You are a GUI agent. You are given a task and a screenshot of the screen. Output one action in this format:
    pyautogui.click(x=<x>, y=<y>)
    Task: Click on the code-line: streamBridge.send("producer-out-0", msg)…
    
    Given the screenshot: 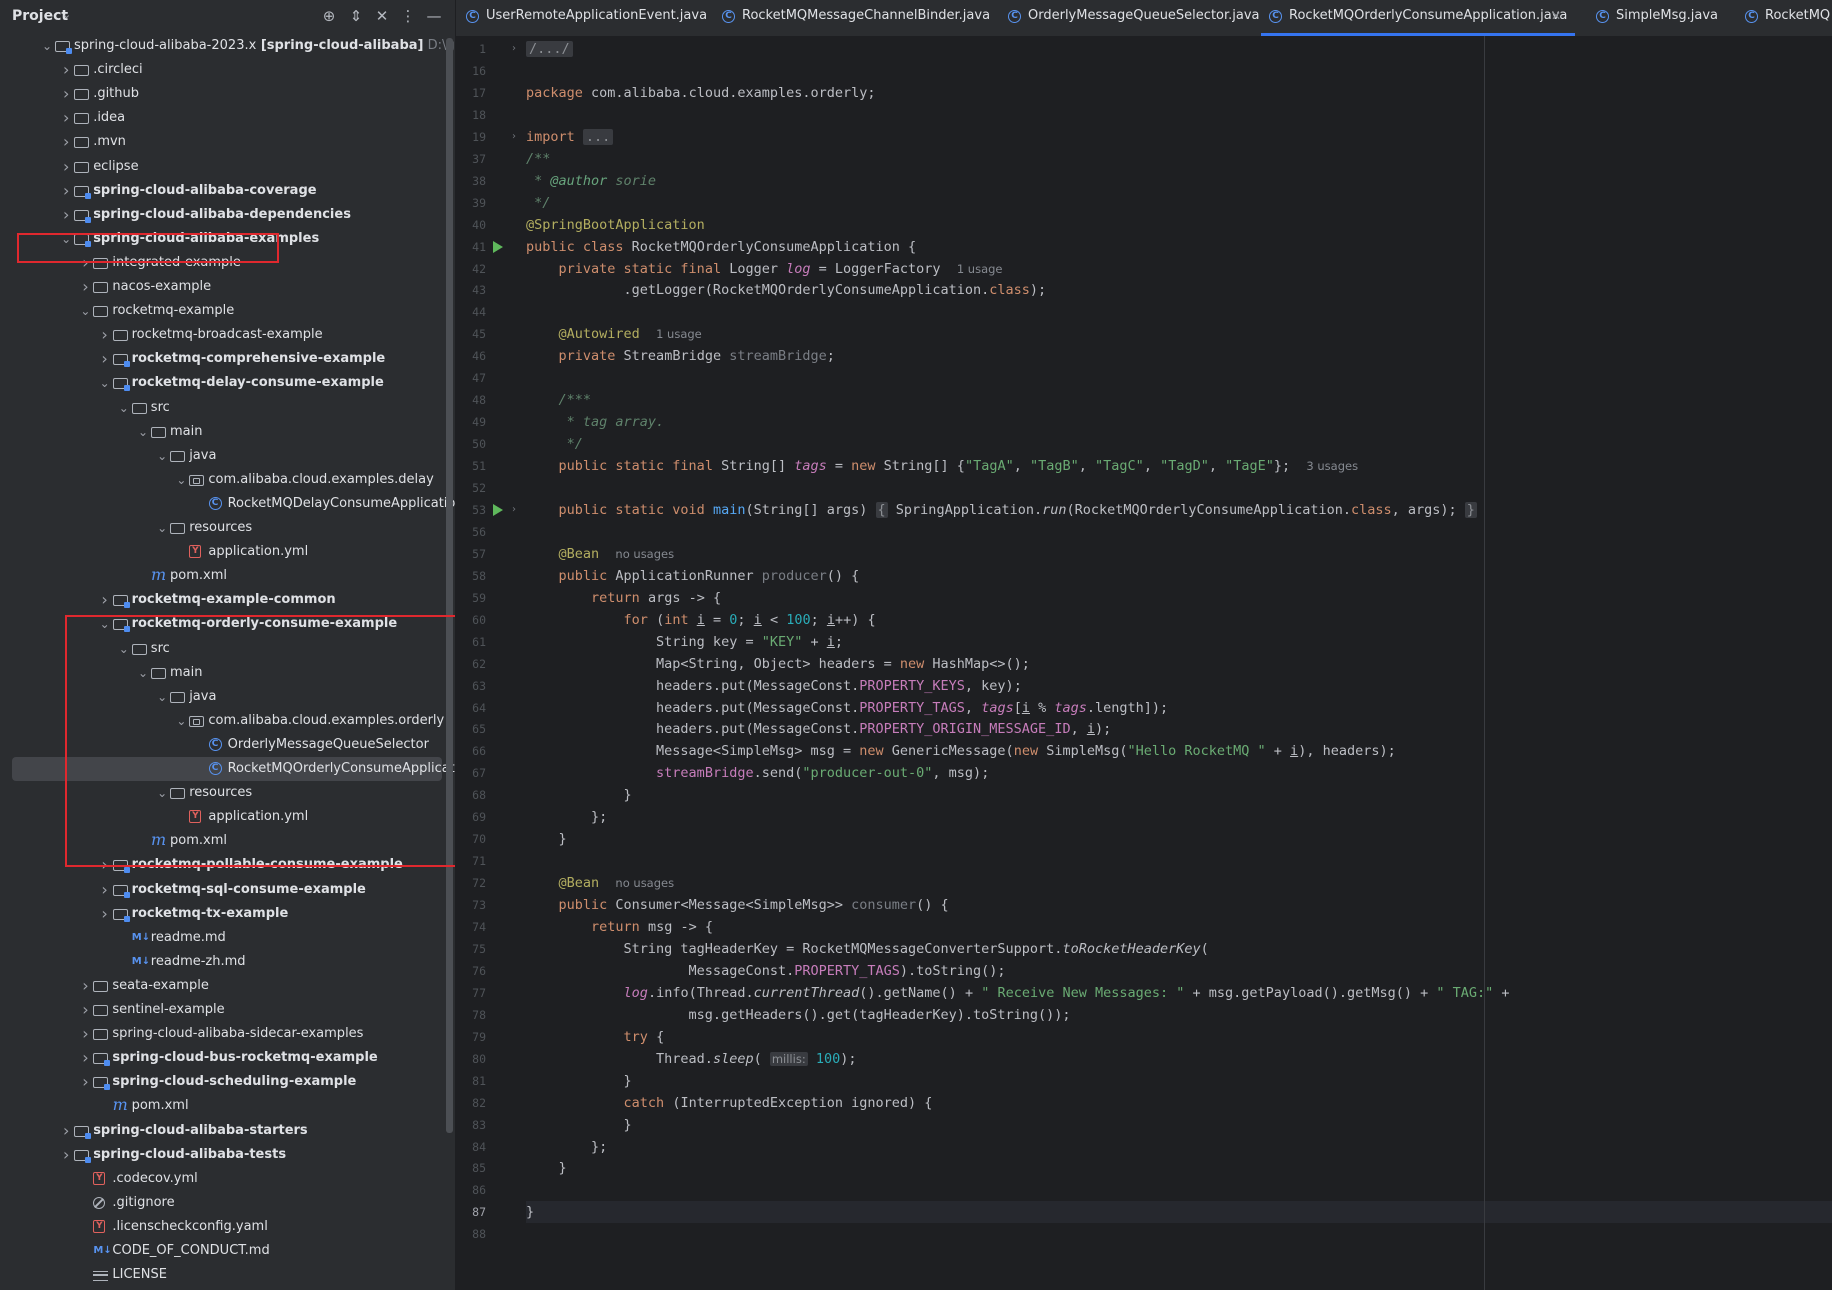 What is the action you would take?
    pyautogui.click(x=757, y=773)
    